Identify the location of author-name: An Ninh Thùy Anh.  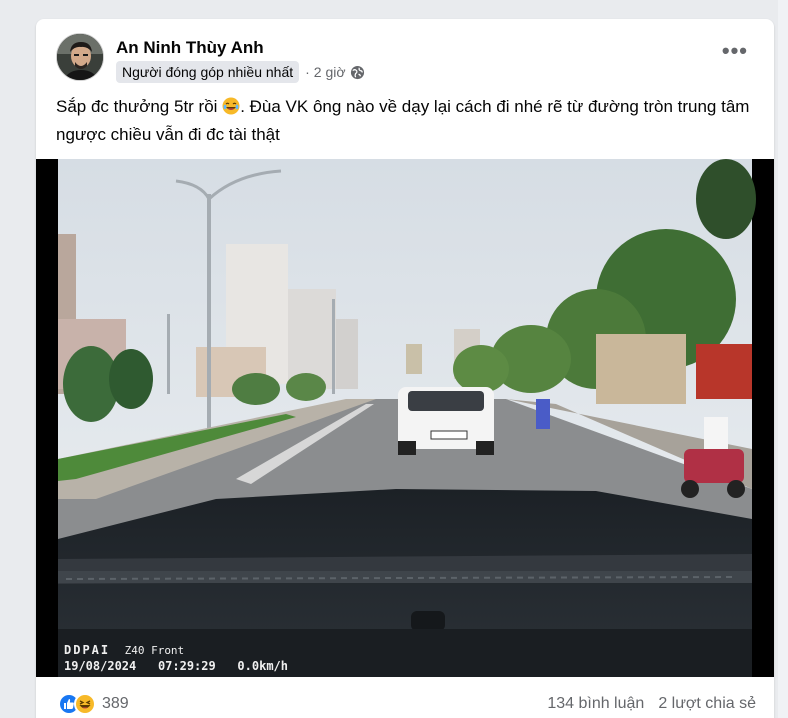
(190, 48).